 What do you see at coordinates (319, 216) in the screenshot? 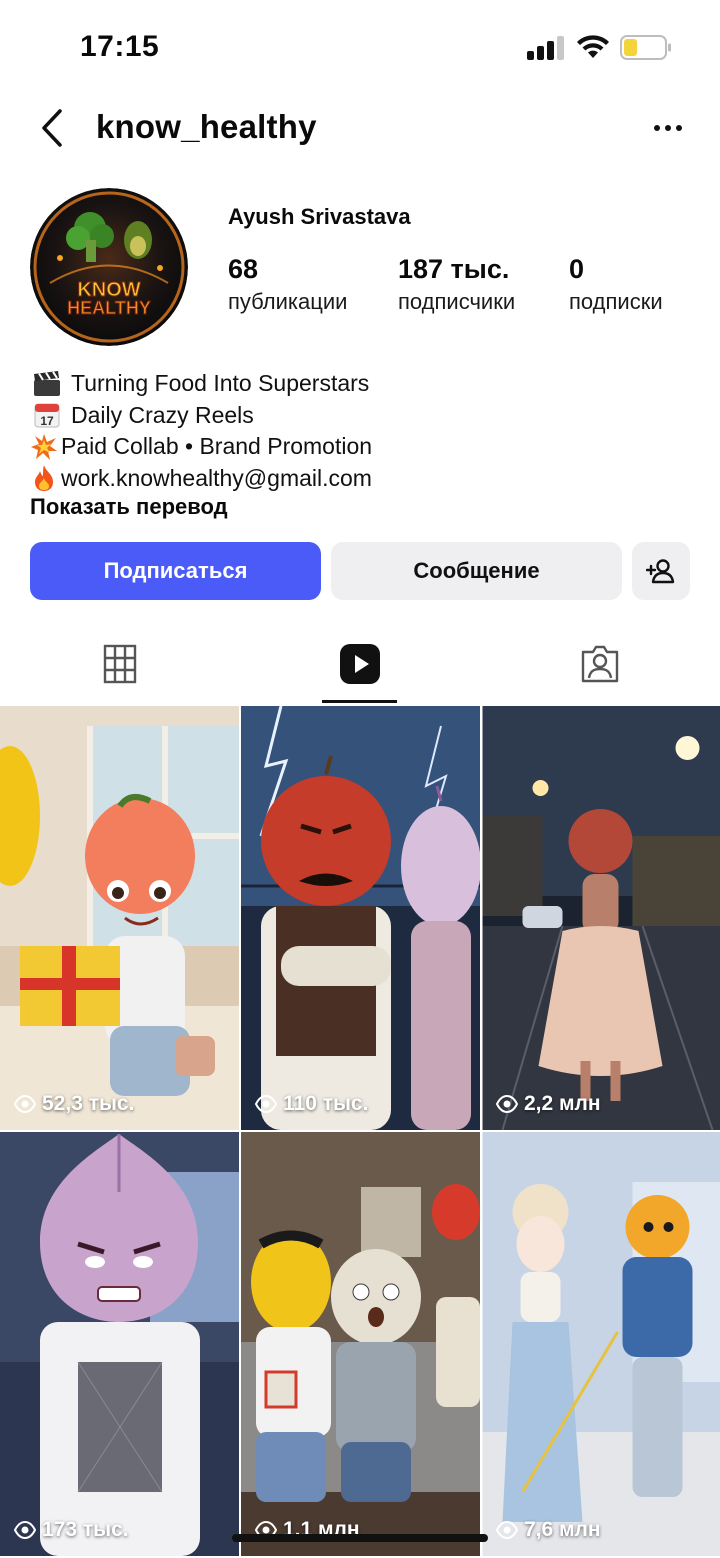
I see `profile-display-name: Ayush Srivastava` at bounding box center [319, 216].